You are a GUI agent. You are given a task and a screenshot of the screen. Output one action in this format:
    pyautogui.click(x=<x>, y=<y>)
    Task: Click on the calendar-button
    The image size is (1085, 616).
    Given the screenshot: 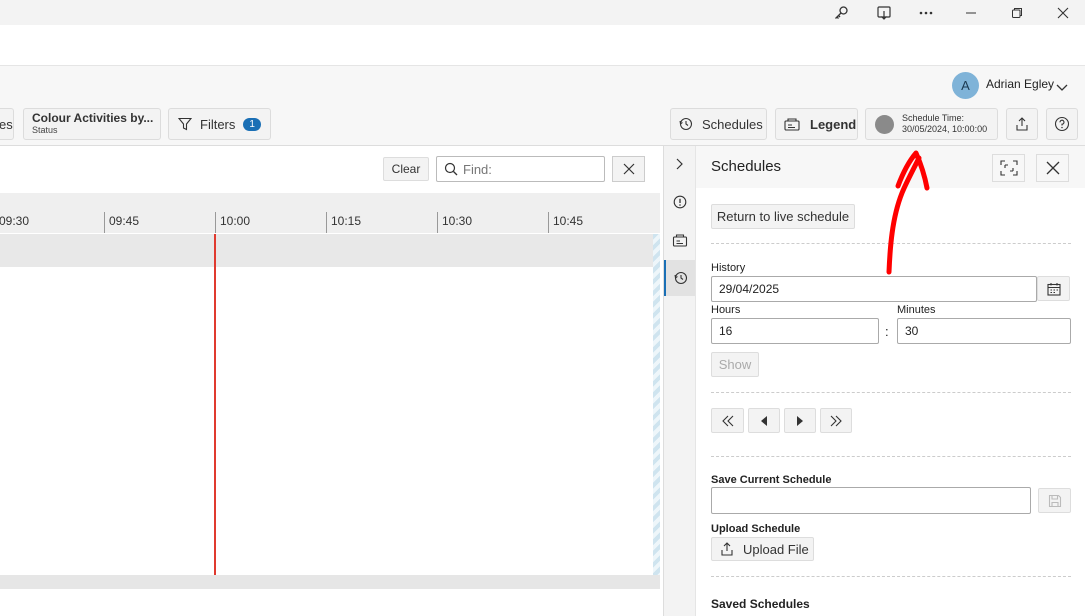 What is the action you would take?
    pyautogui.click(x=1053, y=288)
    